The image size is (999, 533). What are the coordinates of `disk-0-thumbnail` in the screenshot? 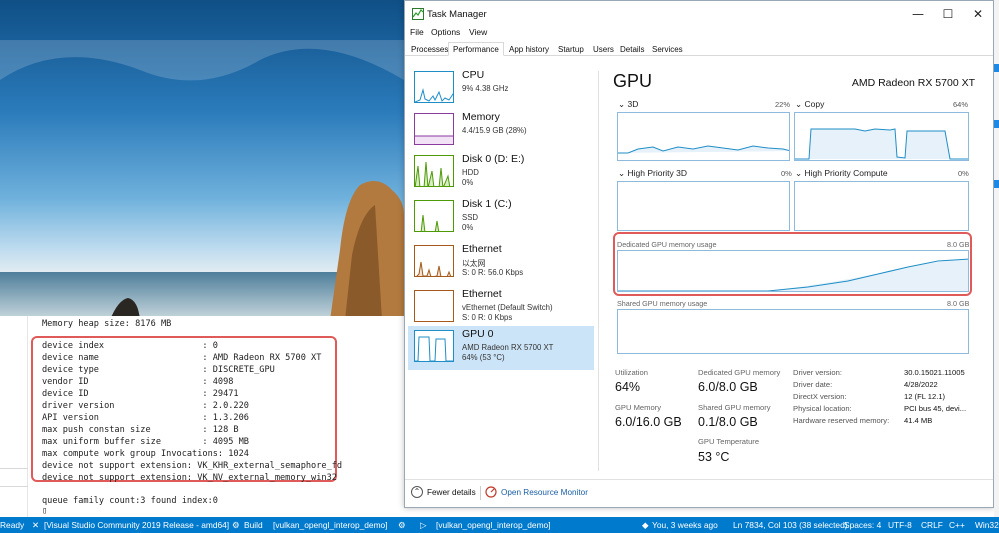 It's located at (434, 171).